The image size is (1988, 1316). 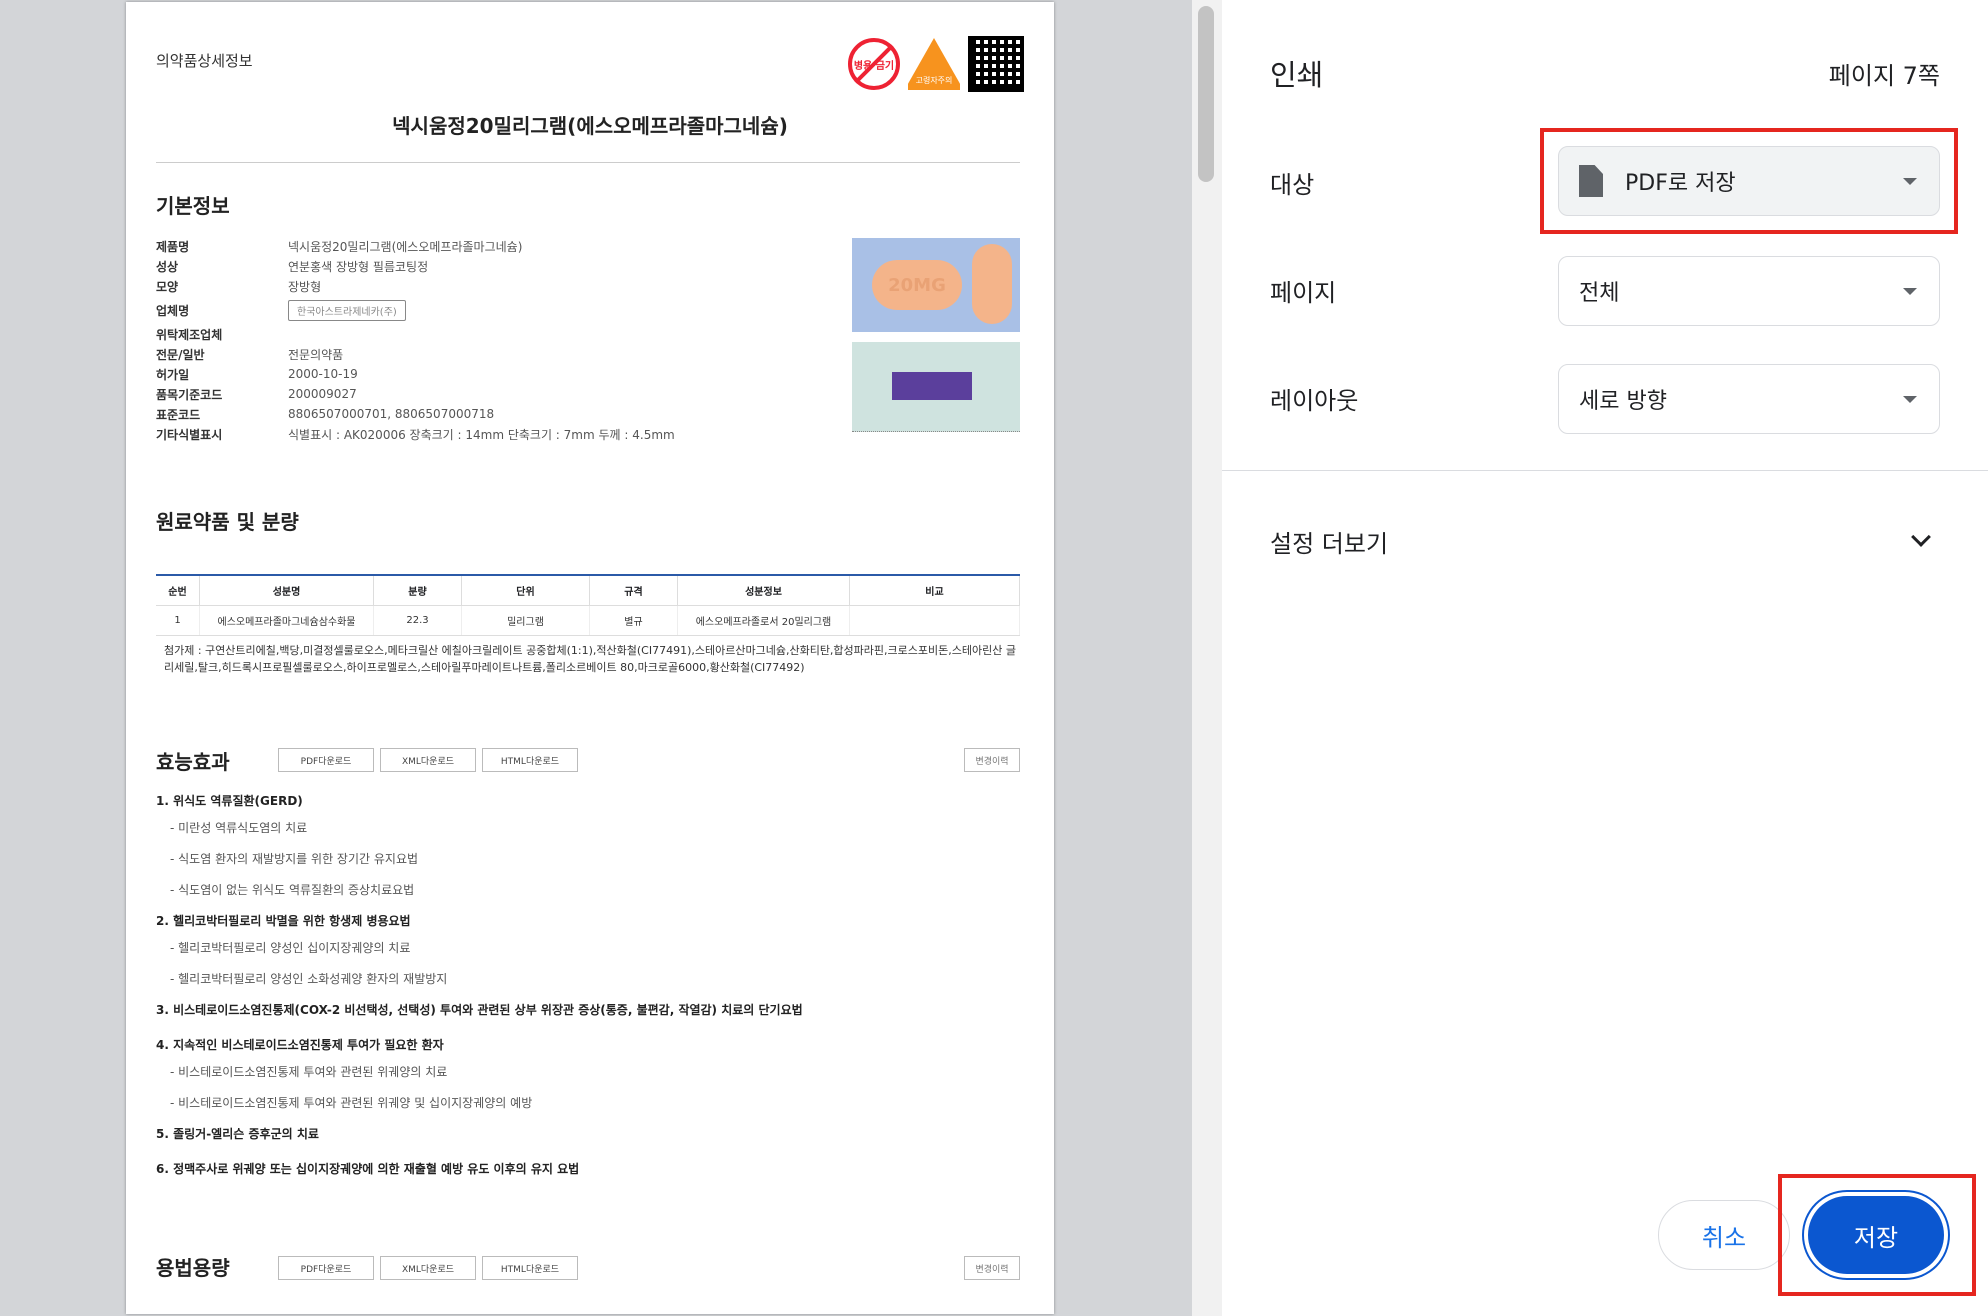 I want to click on settings-divider, so click(x=1605, y=470).